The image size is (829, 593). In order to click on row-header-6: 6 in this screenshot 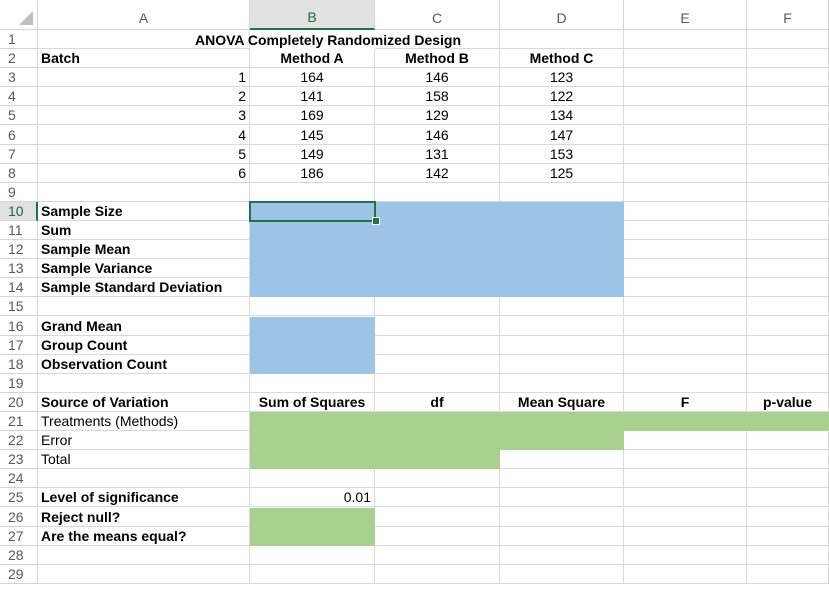, I will do `click(19, 135)`.